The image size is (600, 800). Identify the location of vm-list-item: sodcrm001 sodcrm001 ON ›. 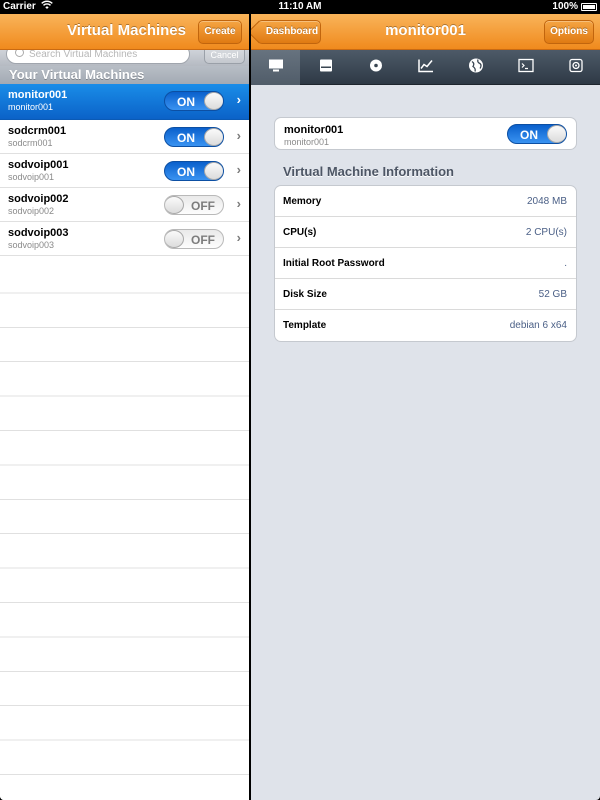
(124, 137).